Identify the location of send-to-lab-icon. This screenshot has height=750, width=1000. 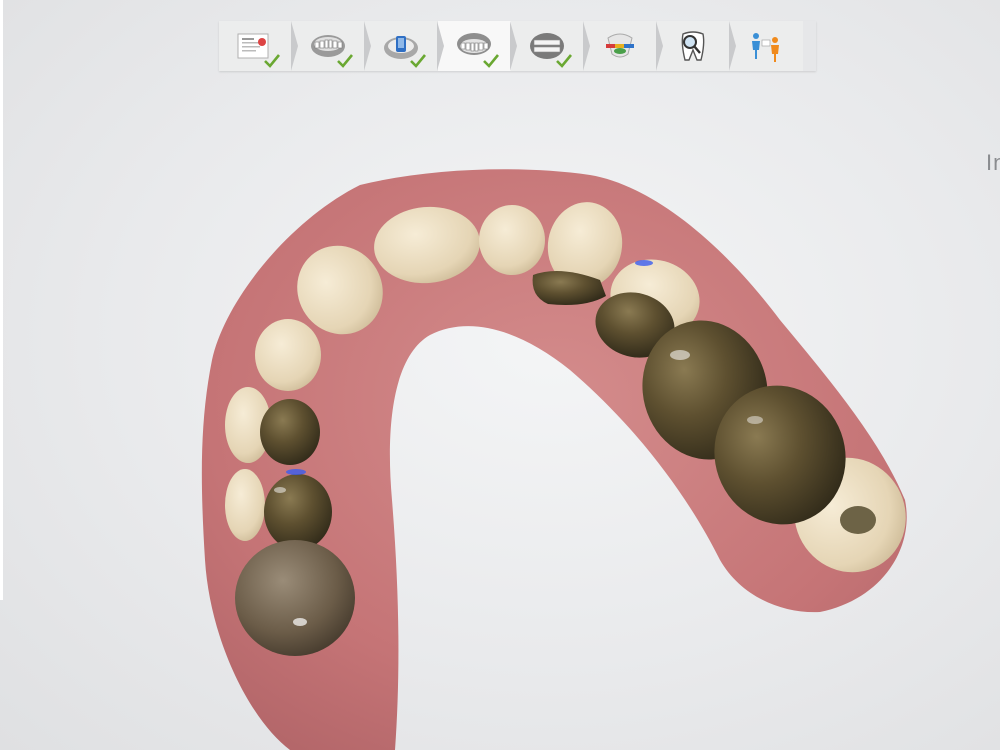
(765, 47).